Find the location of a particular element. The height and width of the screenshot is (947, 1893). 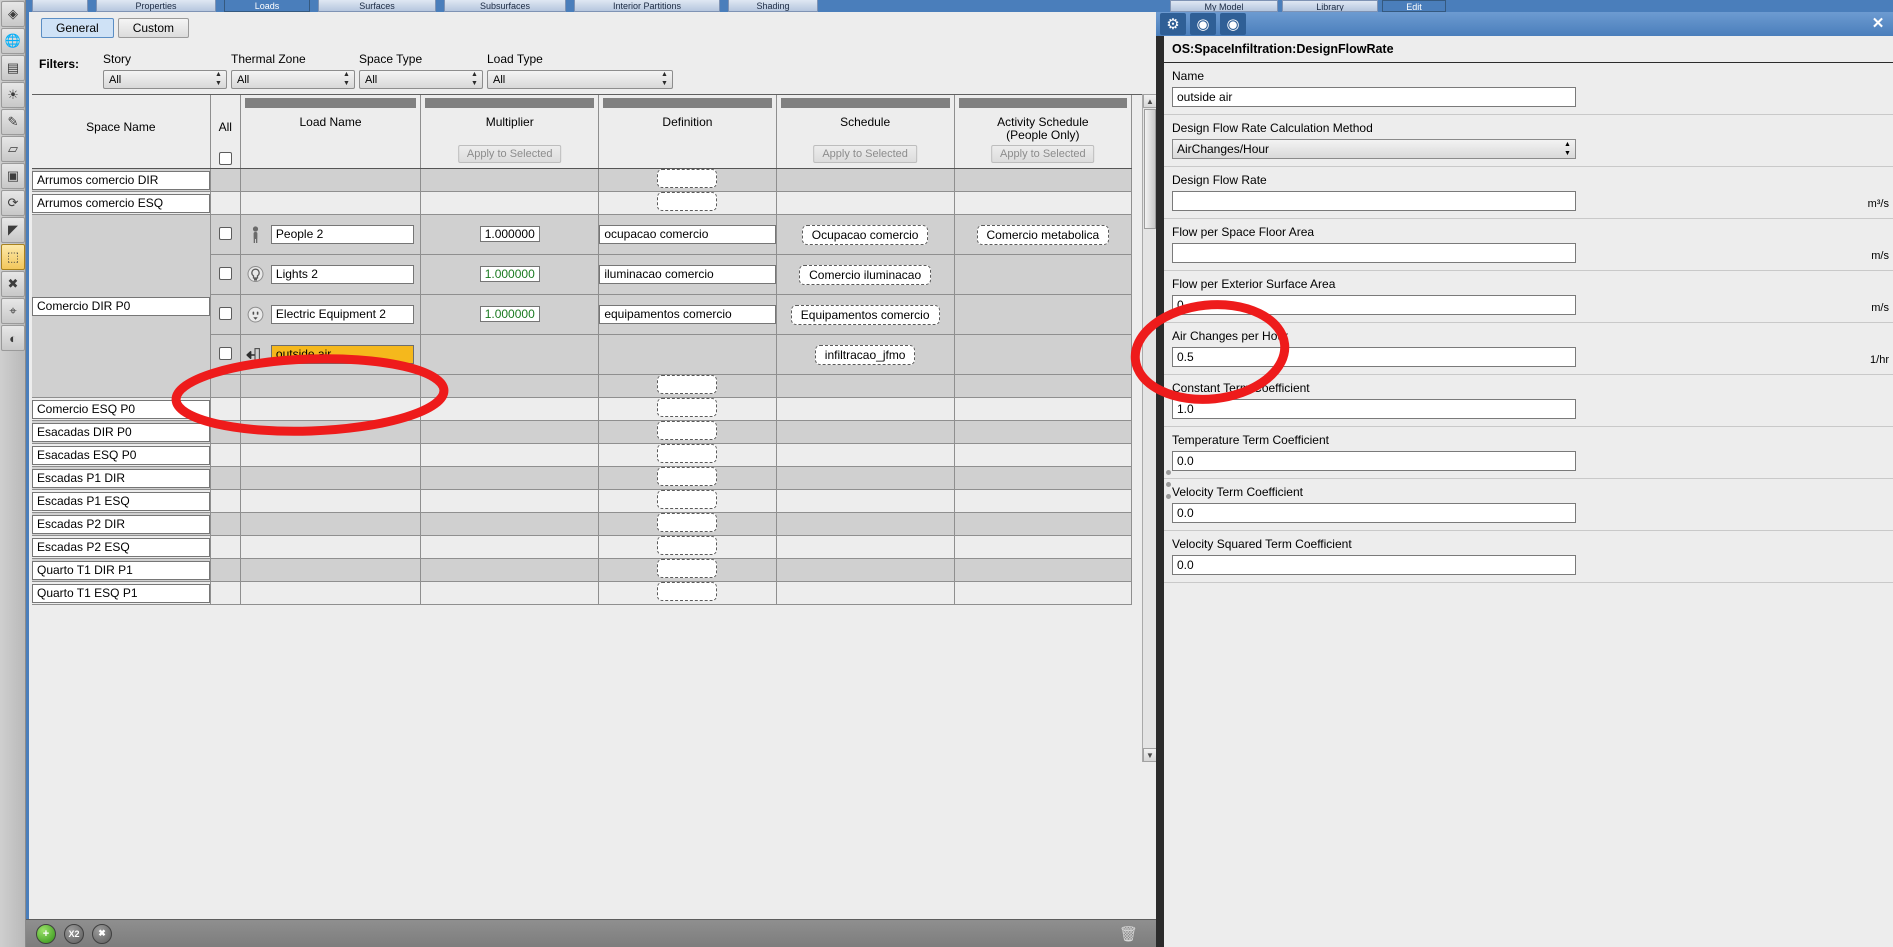

activity-schedule-cell: Comercio metabolica is located at coordinates (1043, 234).